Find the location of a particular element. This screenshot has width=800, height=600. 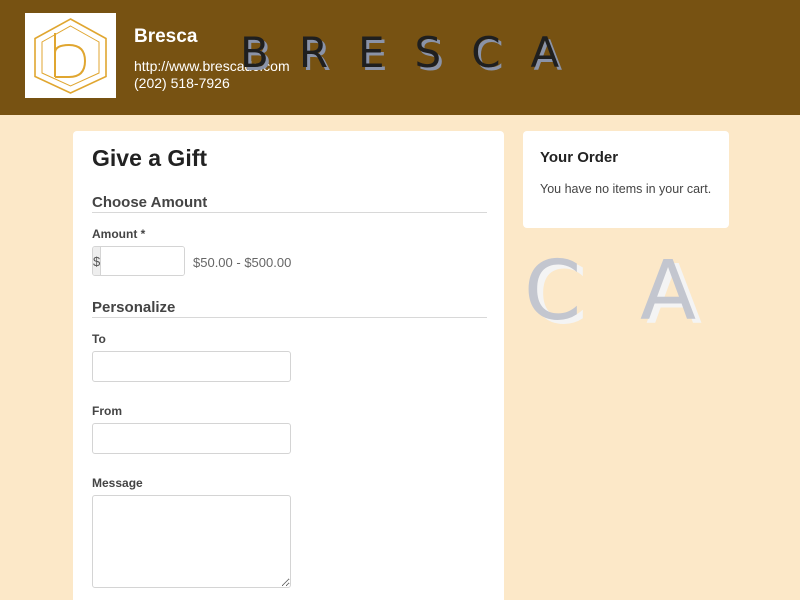

decorative-letter-a: A is located at coordinates (668, 291).